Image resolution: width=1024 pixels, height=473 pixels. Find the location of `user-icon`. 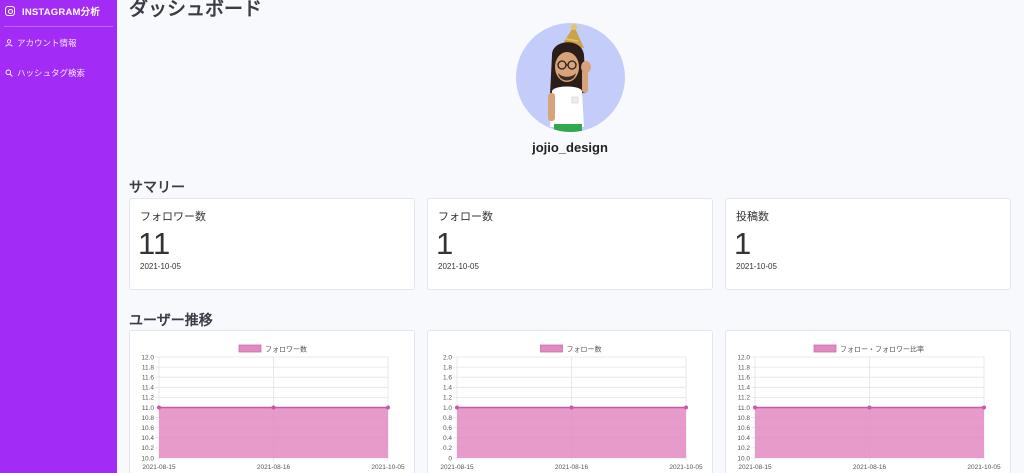

user-icon is located at coordinates (9, 42).